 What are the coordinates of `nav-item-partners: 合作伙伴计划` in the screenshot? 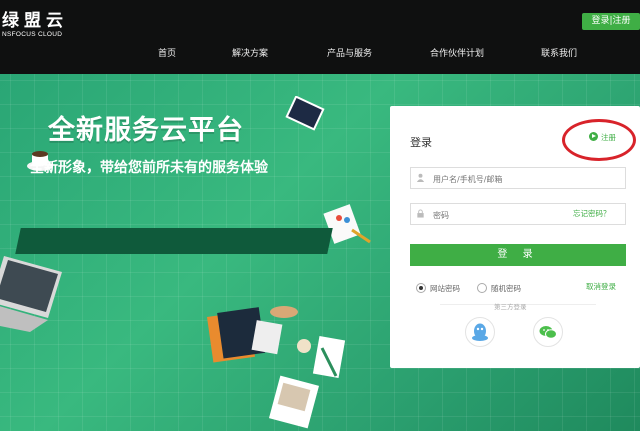 It's located at (457, 52).